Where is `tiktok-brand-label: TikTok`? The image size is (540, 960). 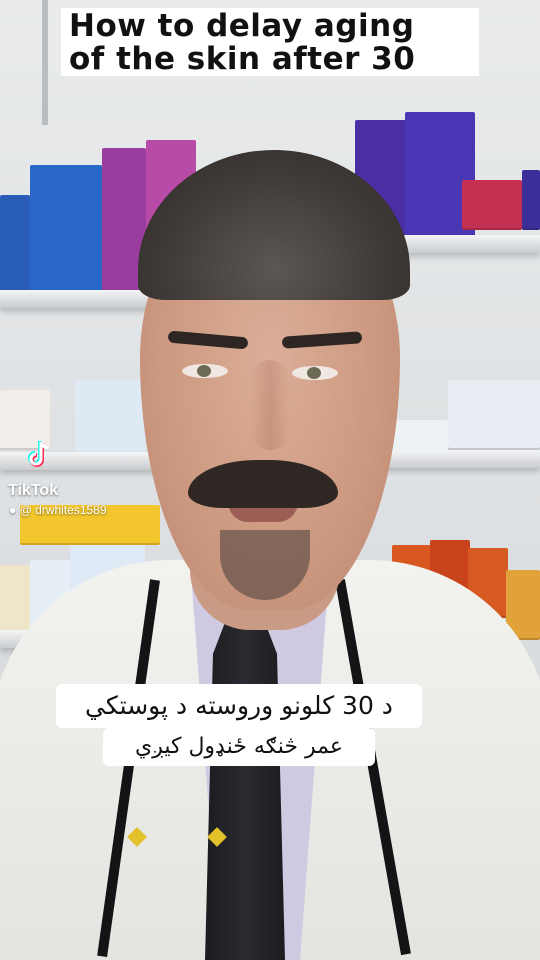
tiktok-brand-label: TikTok is located at coordinates (33, 490).